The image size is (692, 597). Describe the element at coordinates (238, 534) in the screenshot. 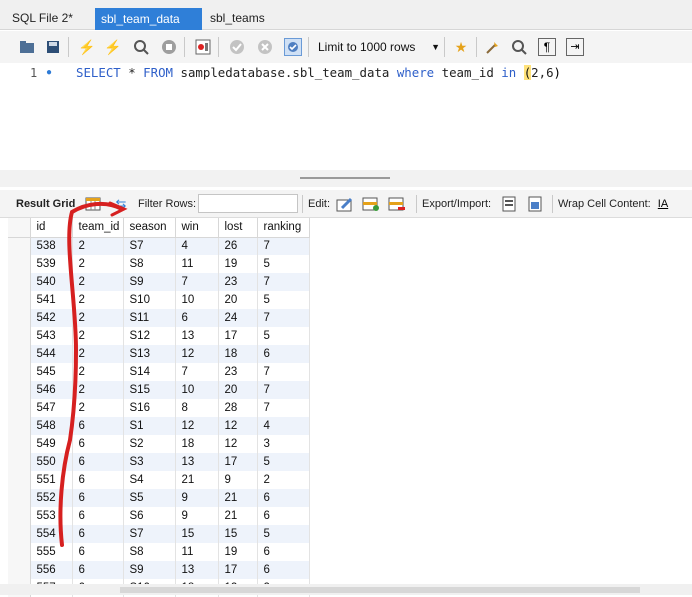

I see `table-cell-lost: 15` at that location.